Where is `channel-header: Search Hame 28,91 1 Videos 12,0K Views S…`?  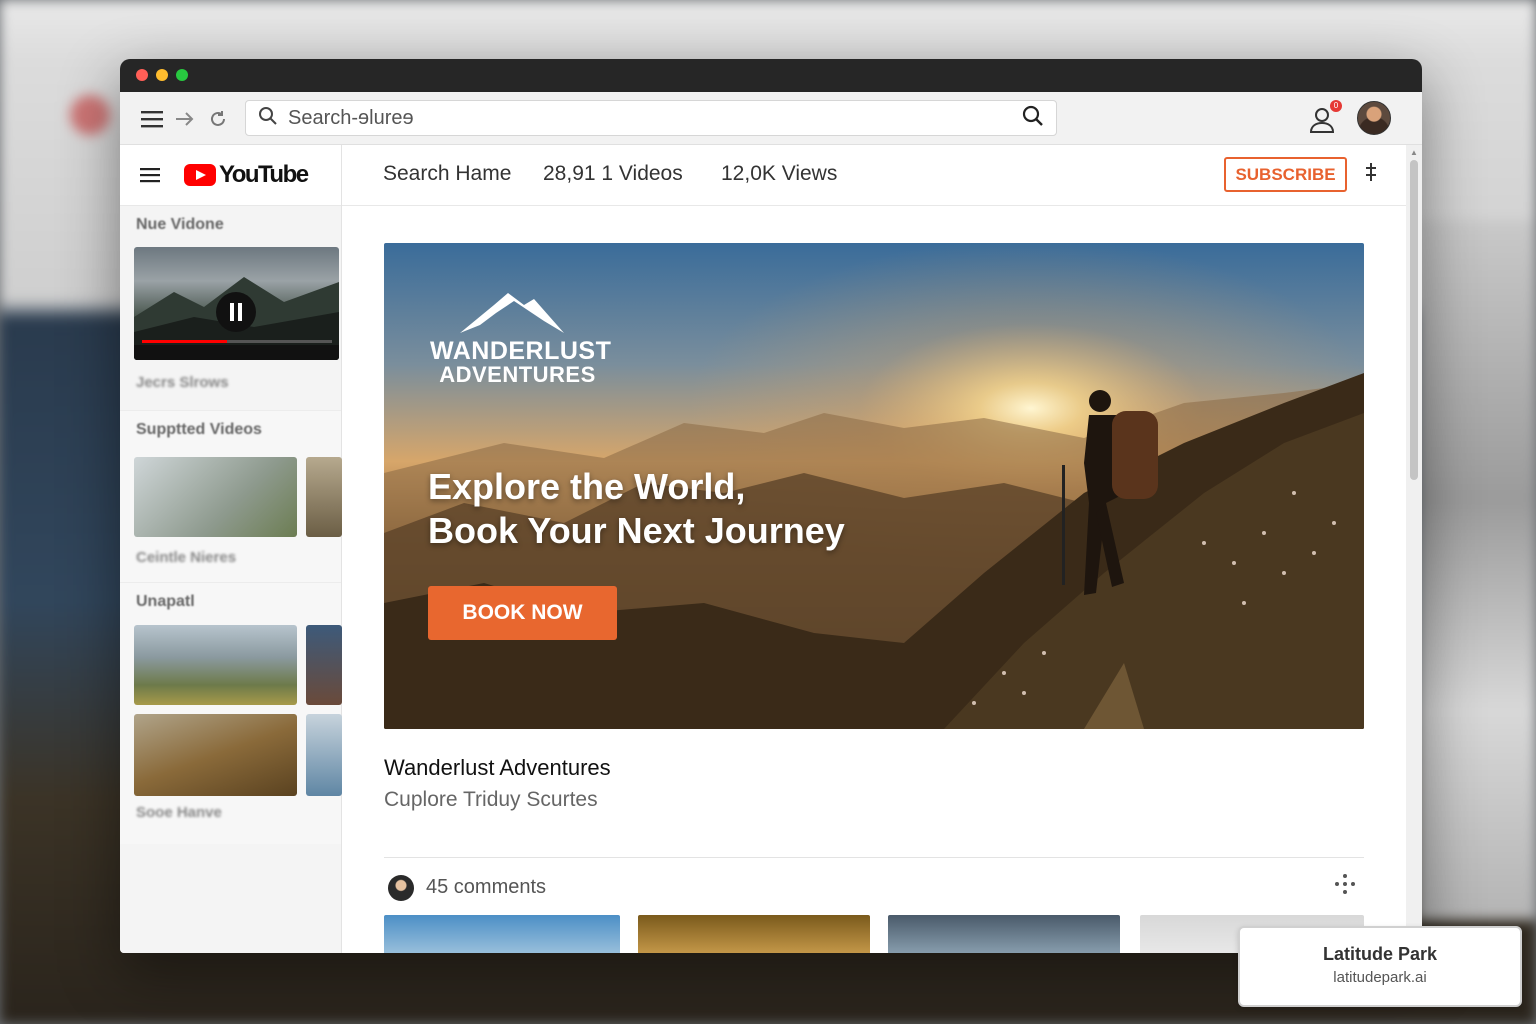 channel-header: Search Hame 28,91 1 Videos 12,0K Views S… is located at coordinates (874, 175).